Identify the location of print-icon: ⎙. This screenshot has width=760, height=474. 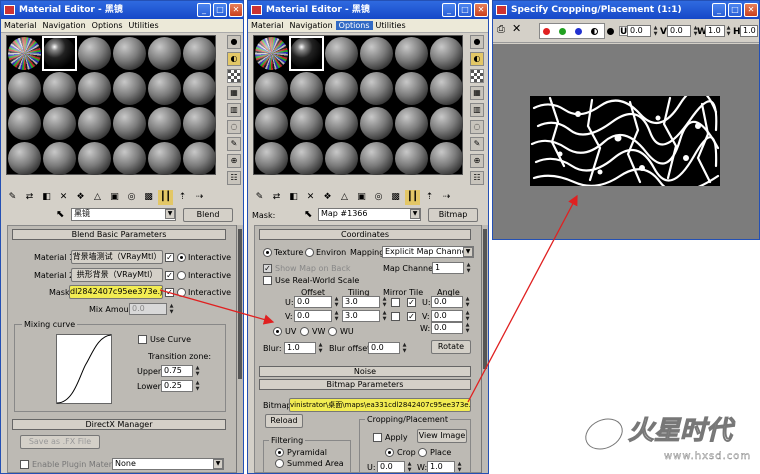
(501, 30).